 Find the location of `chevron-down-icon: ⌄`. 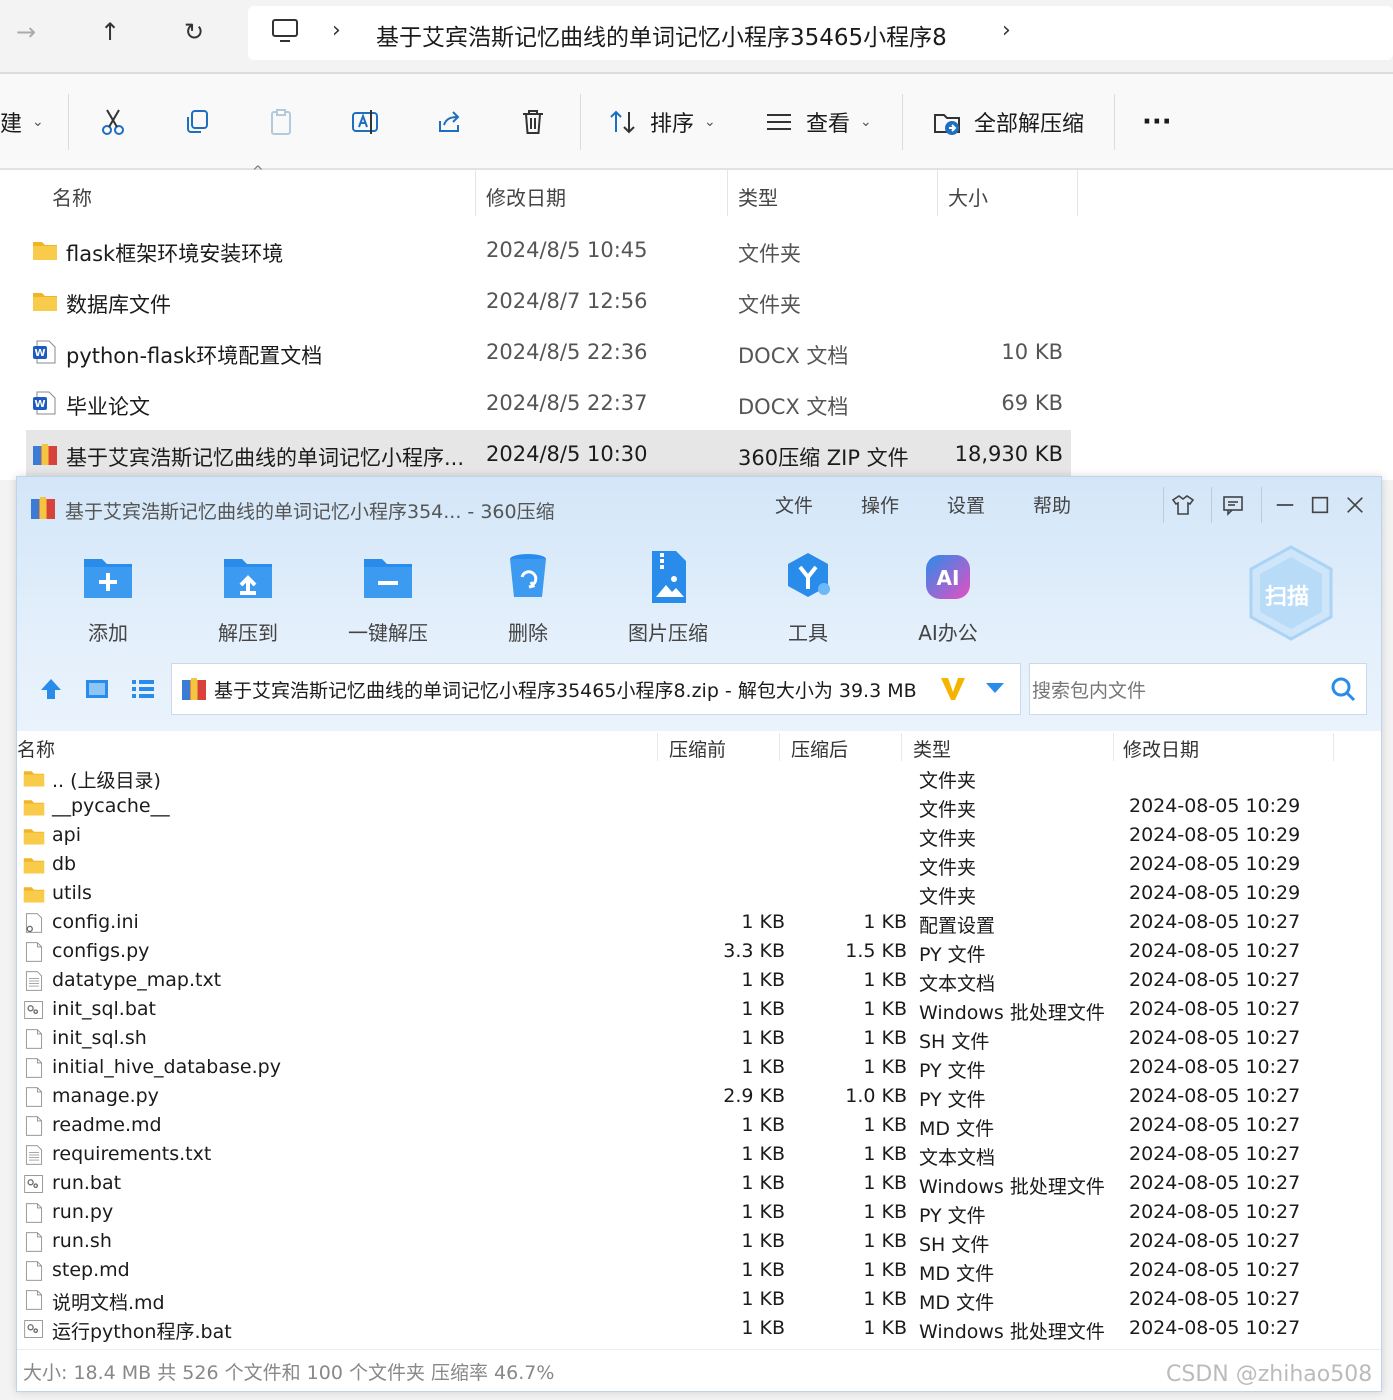

chevron-down-icon: ⌄ is located at coordinates (710, 122).